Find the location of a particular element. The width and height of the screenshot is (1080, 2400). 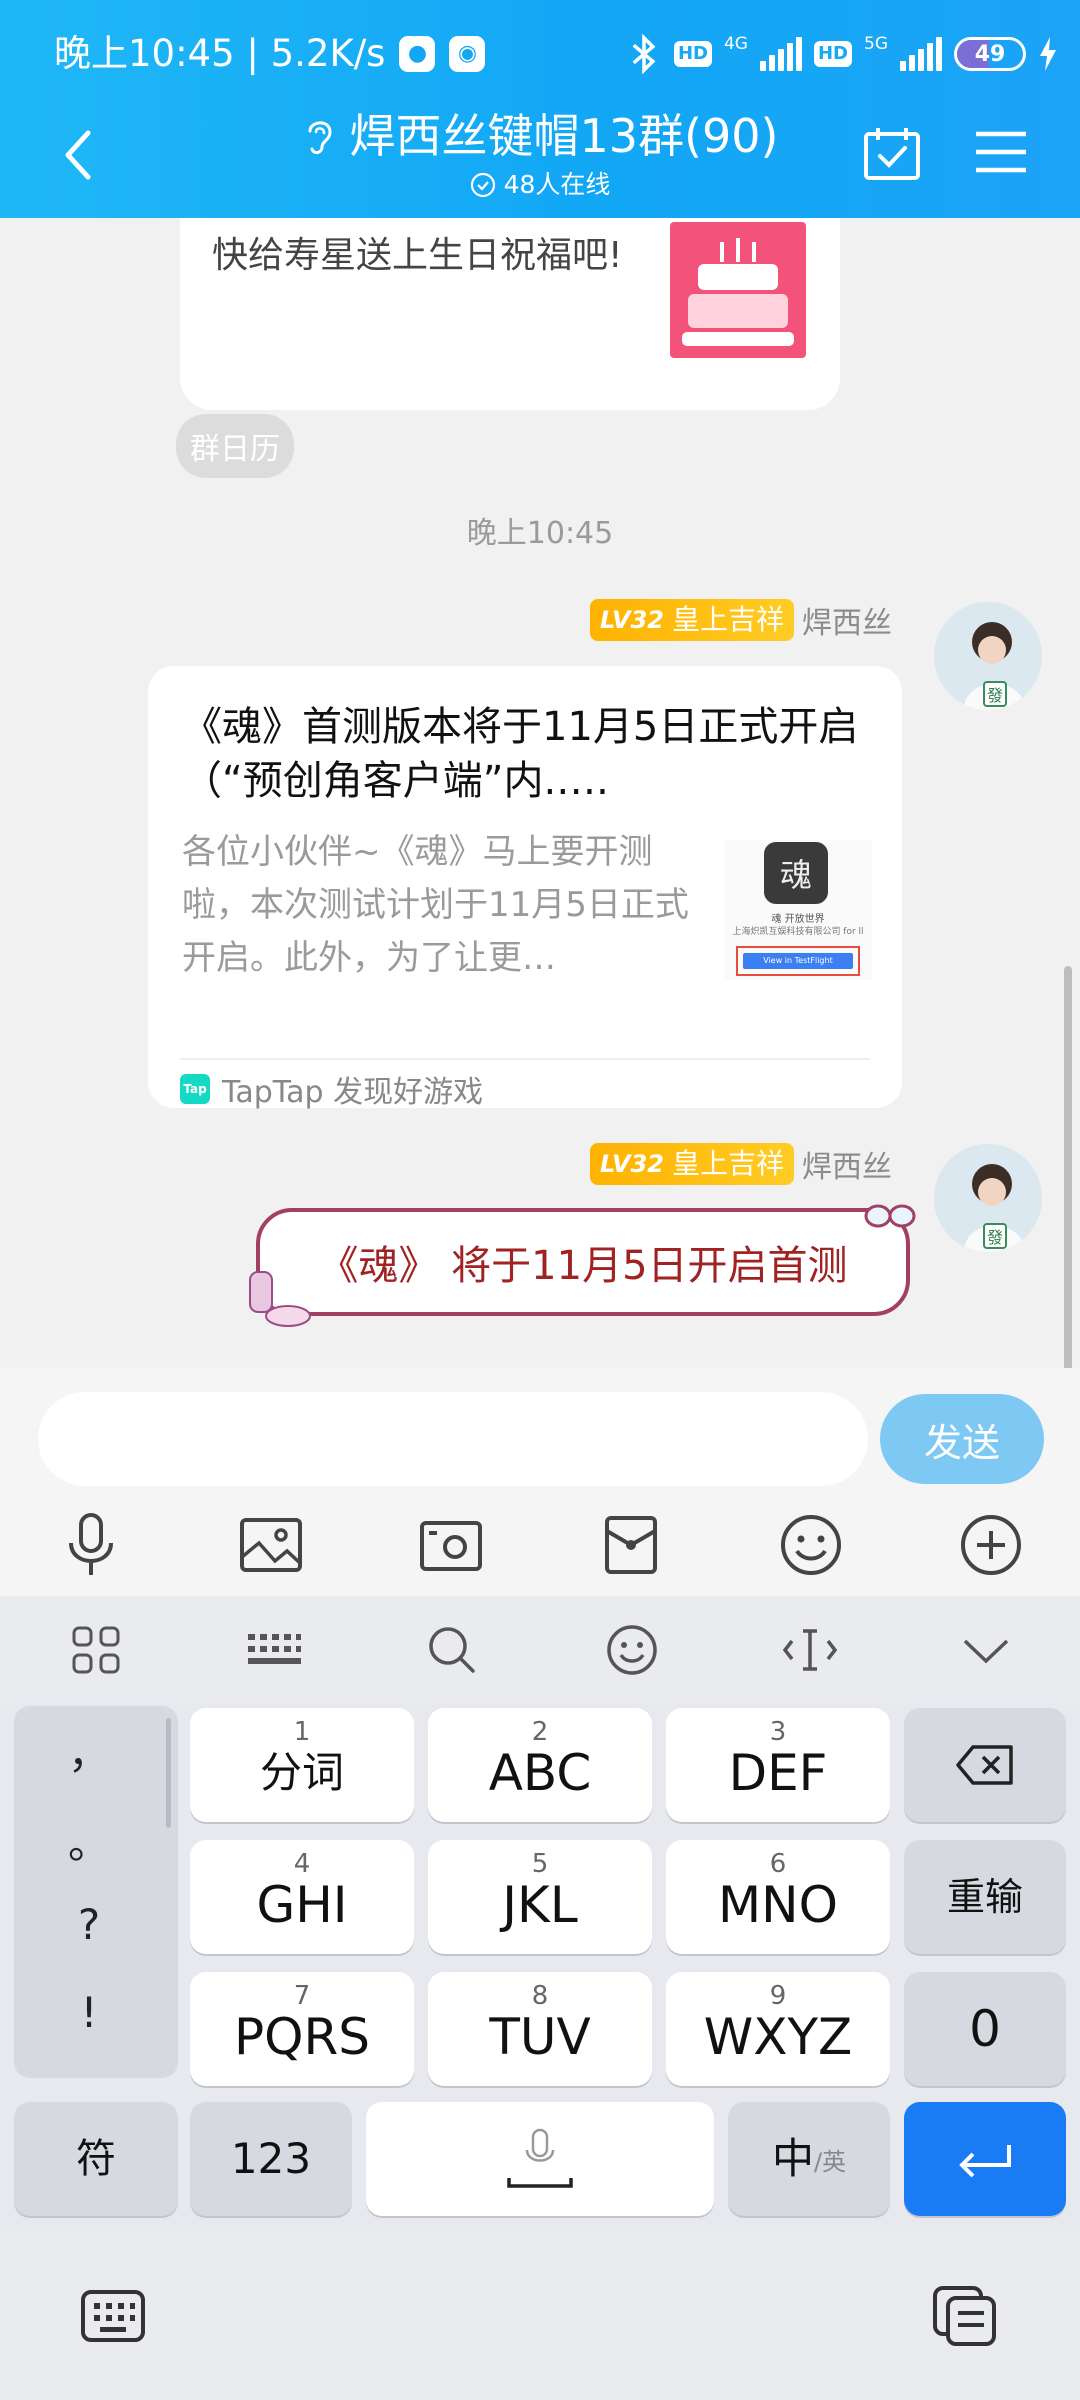

key-9: 9 WXYZ is located at coordinates (778, 2029).